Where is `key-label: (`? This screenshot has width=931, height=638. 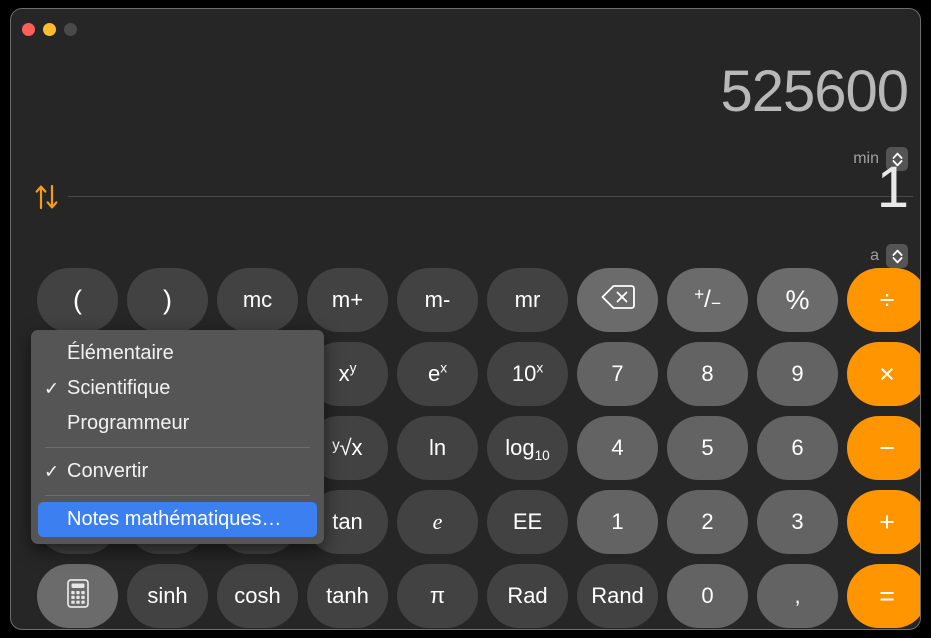
key-label: ( is located at coordinates (77, 299).